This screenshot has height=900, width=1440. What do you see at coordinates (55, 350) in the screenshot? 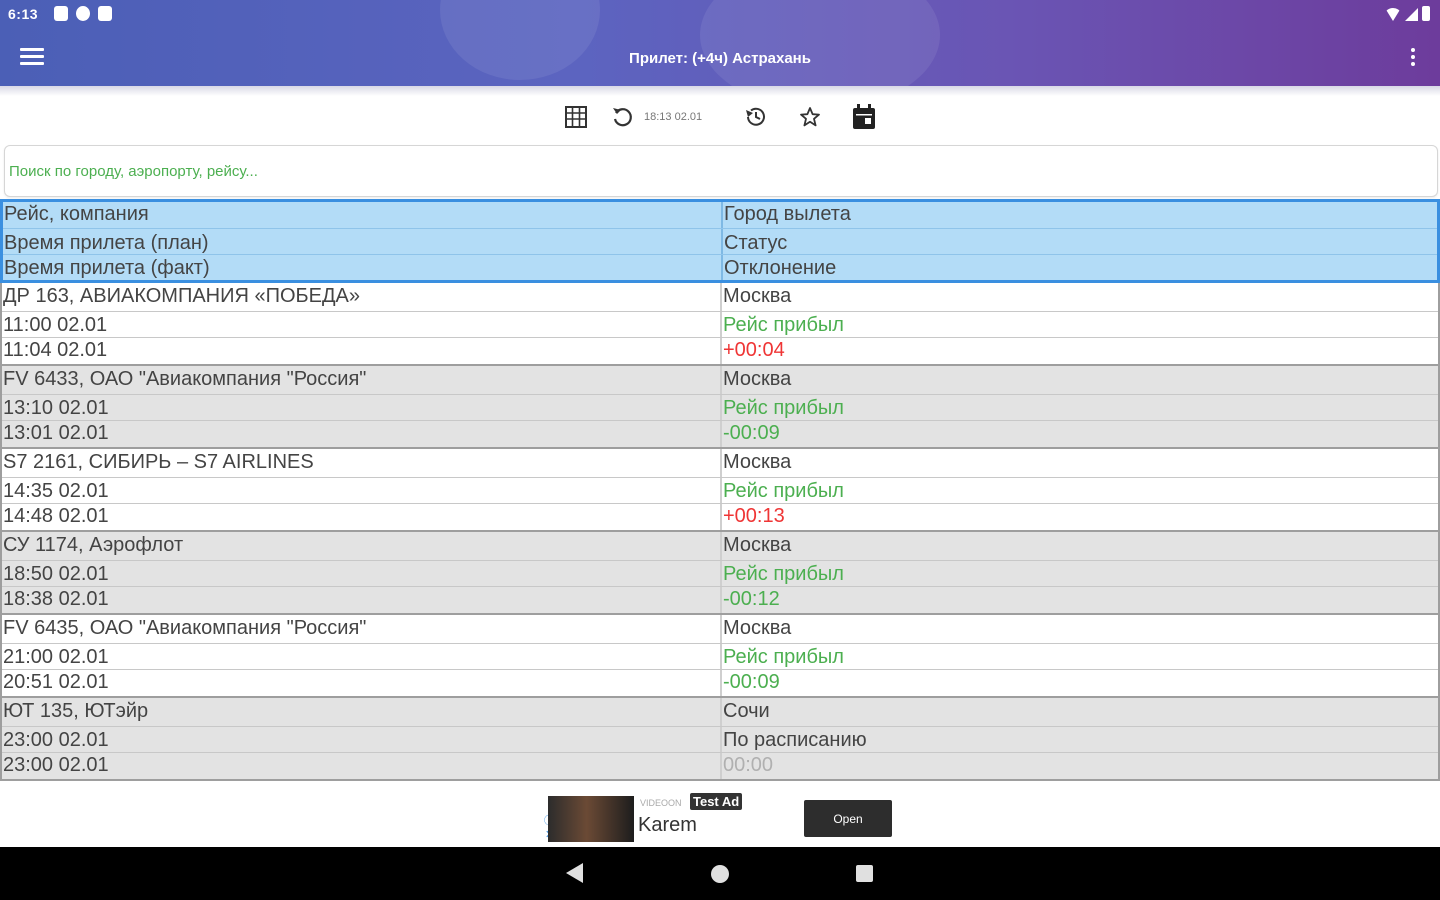
I see `actual-time: 11:04 02.01` at bounding box center [55, 350].